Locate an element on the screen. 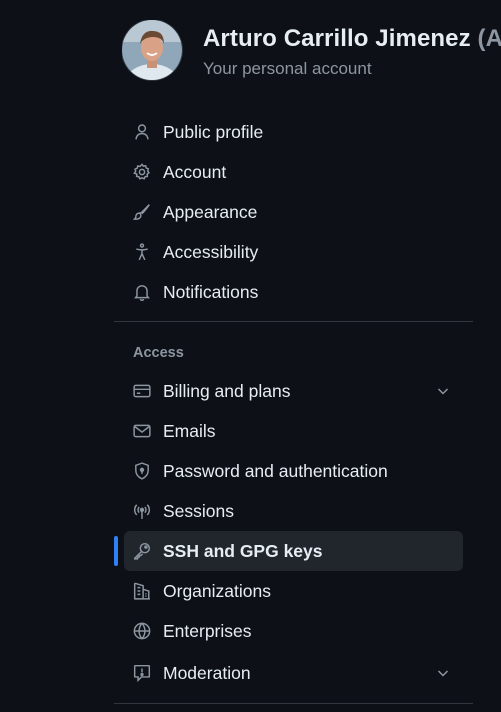  shield-lock-icon is located at coordinates (142, 471).